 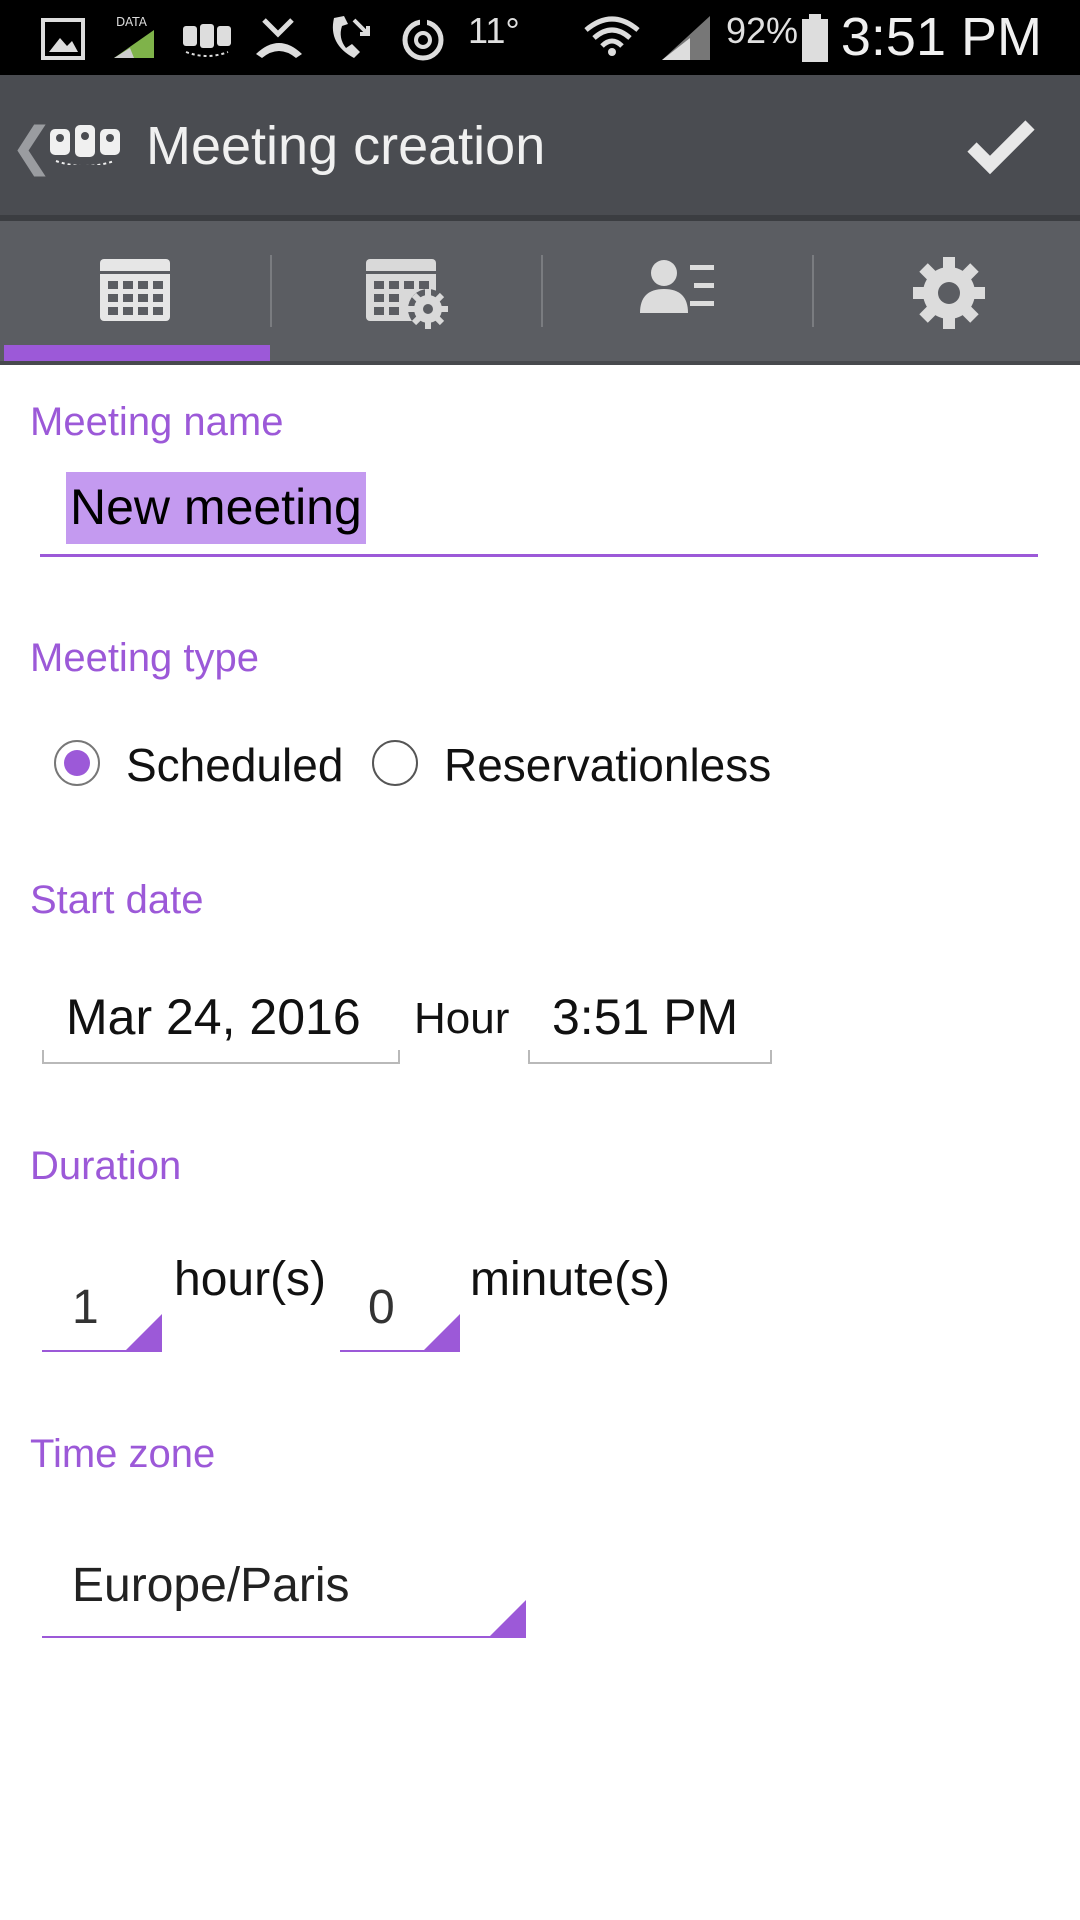 What do you see at coordinates (462, 1018) in the screenshot?
I see `hour-label: Hour` at bounding box center [462, 1018].